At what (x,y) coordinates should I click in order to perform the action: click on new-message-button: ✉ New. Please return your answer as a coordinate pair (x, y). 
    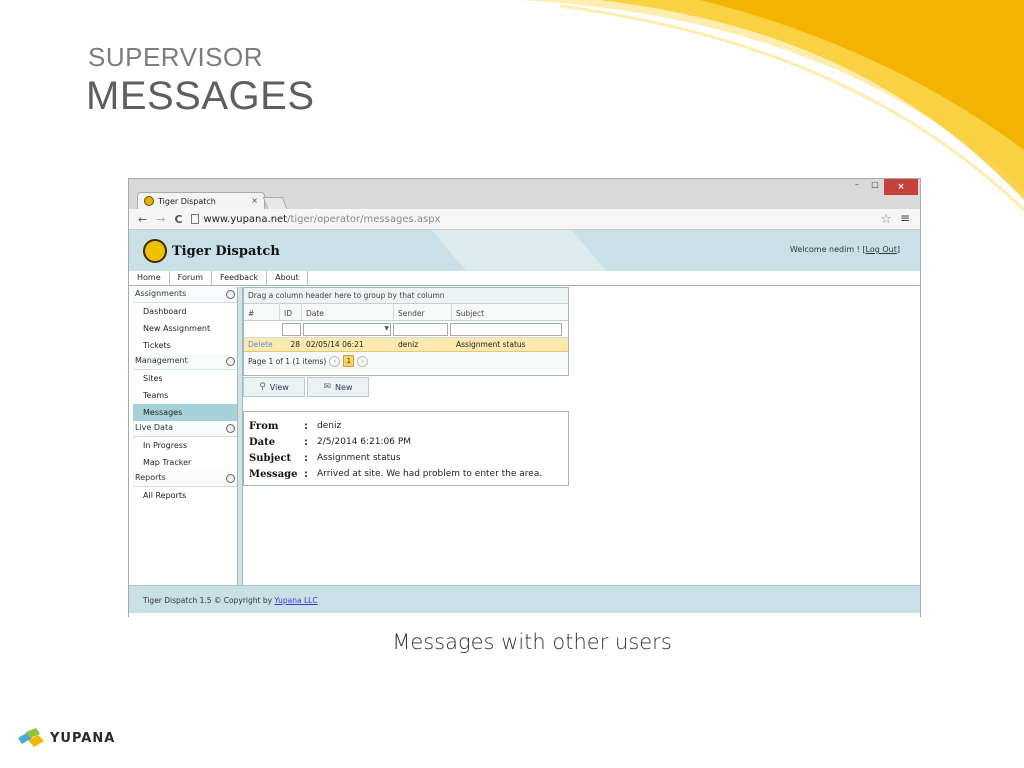
    Looking at the image, I should click on (338, 387).